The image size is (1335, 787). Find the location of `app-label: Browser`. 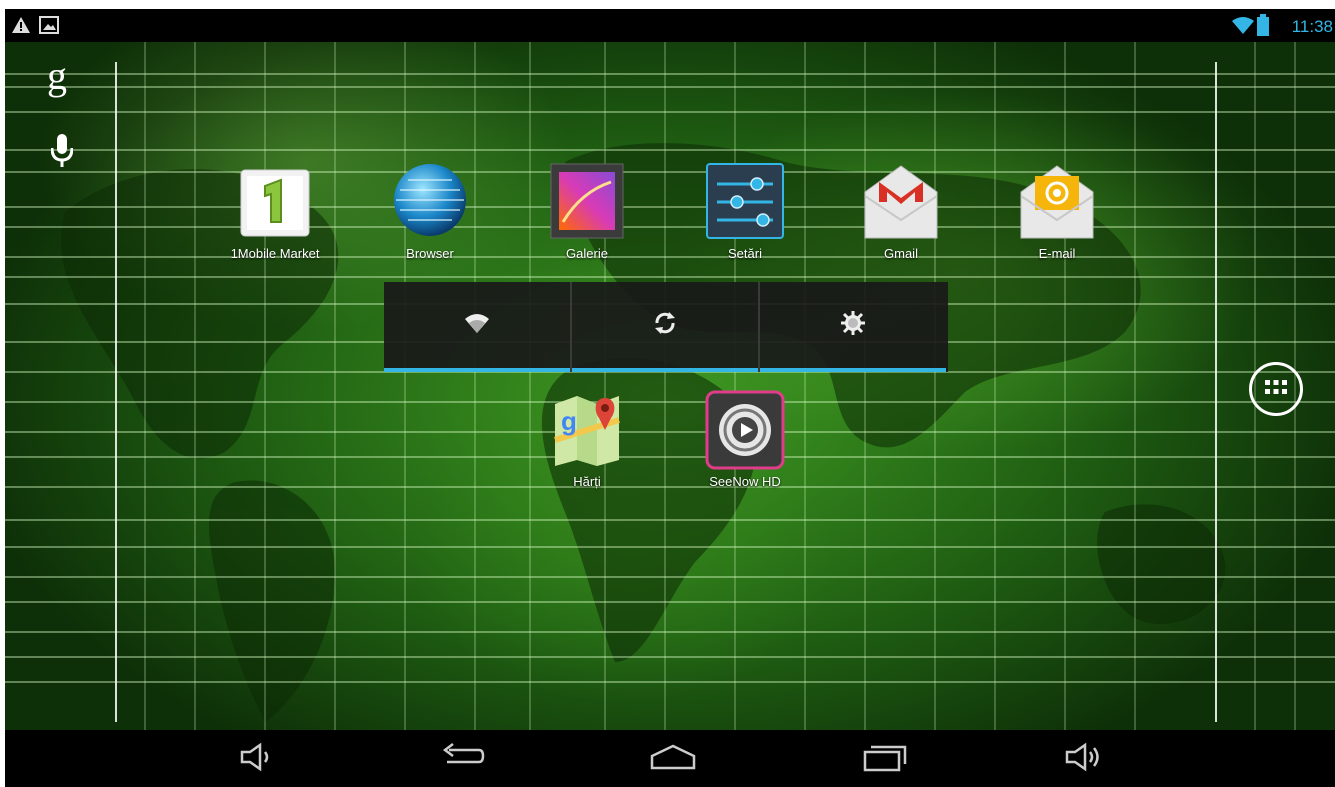

app-label: Browser is located at coordinates (430, 253).